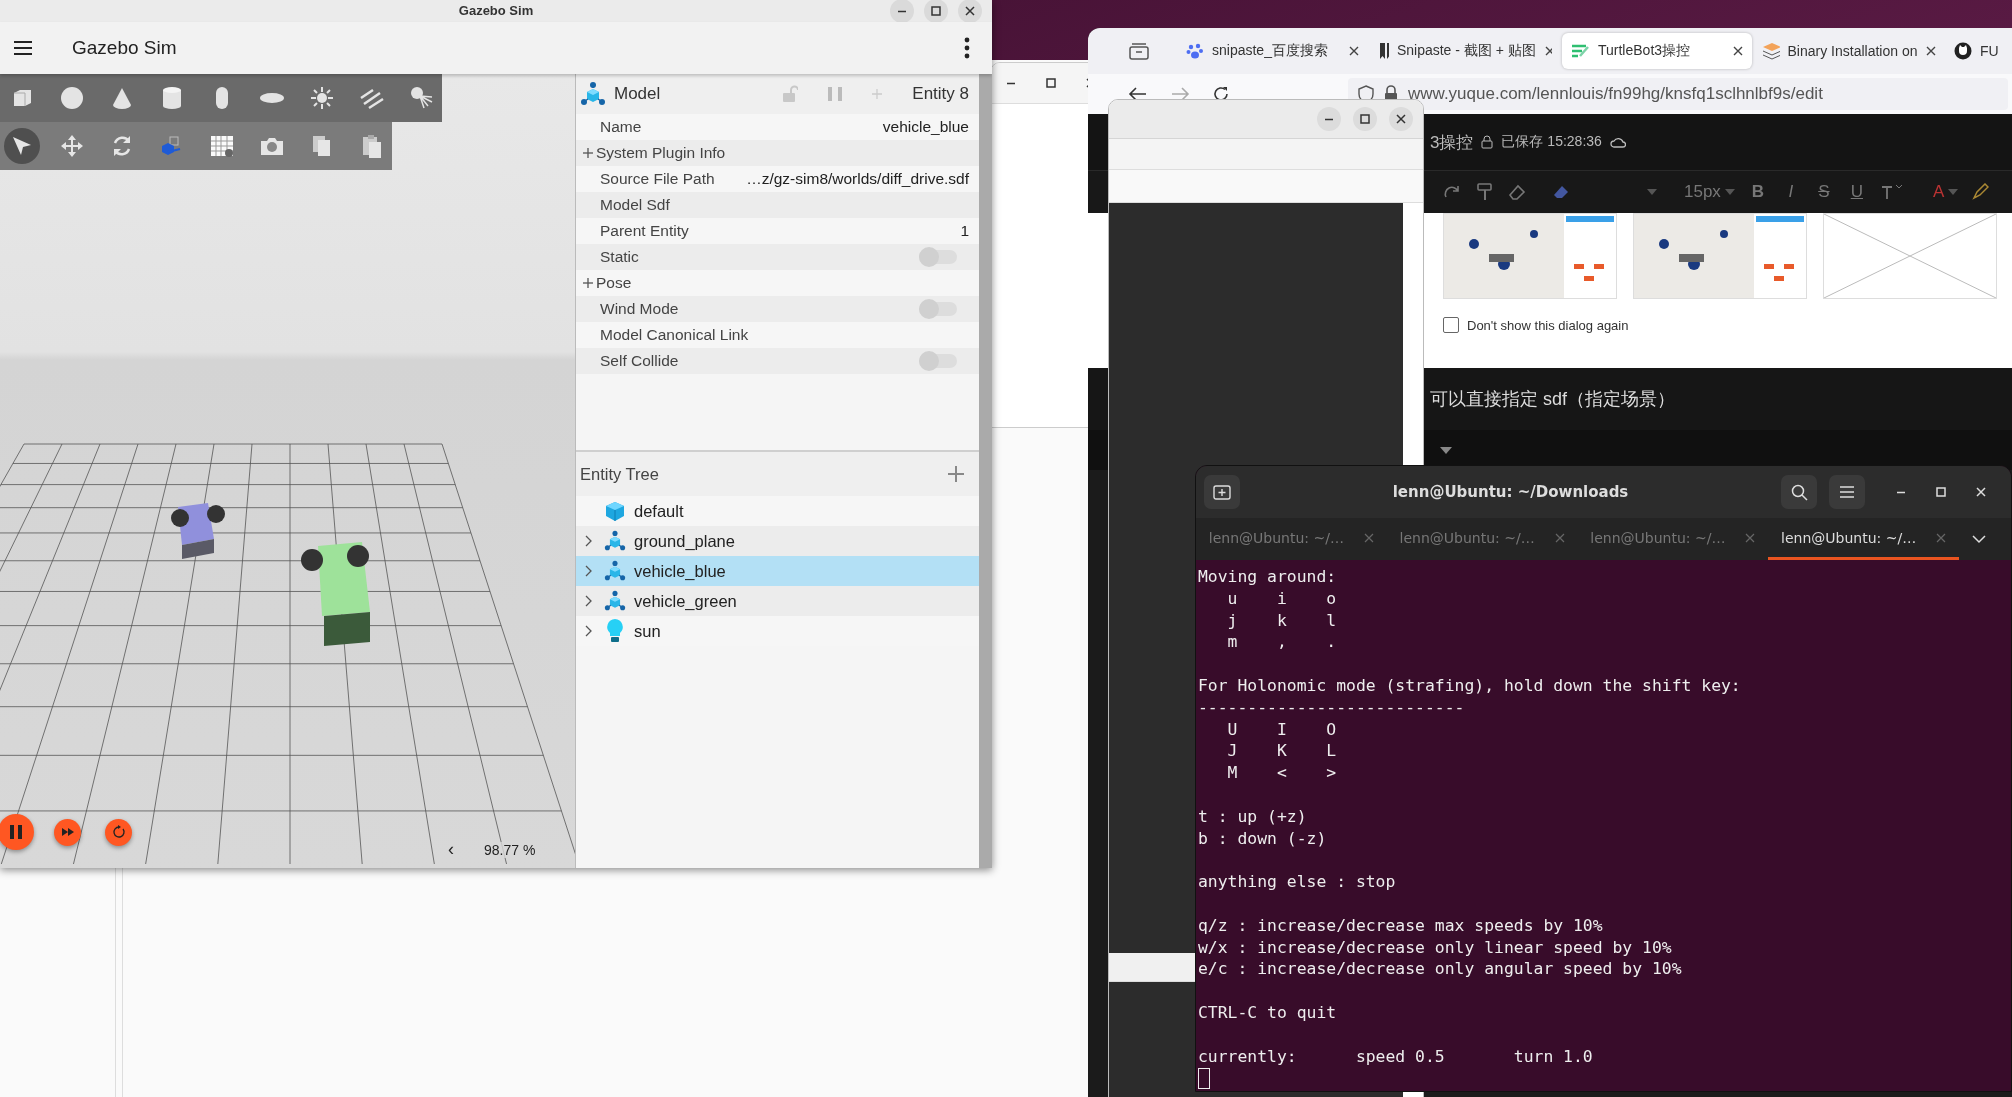 The width and height of the screenshot is (2012, 1097). I want to click on terminal-line: For Holonomic mode (strafing), hold down the shift key:, so click(1469, 686).